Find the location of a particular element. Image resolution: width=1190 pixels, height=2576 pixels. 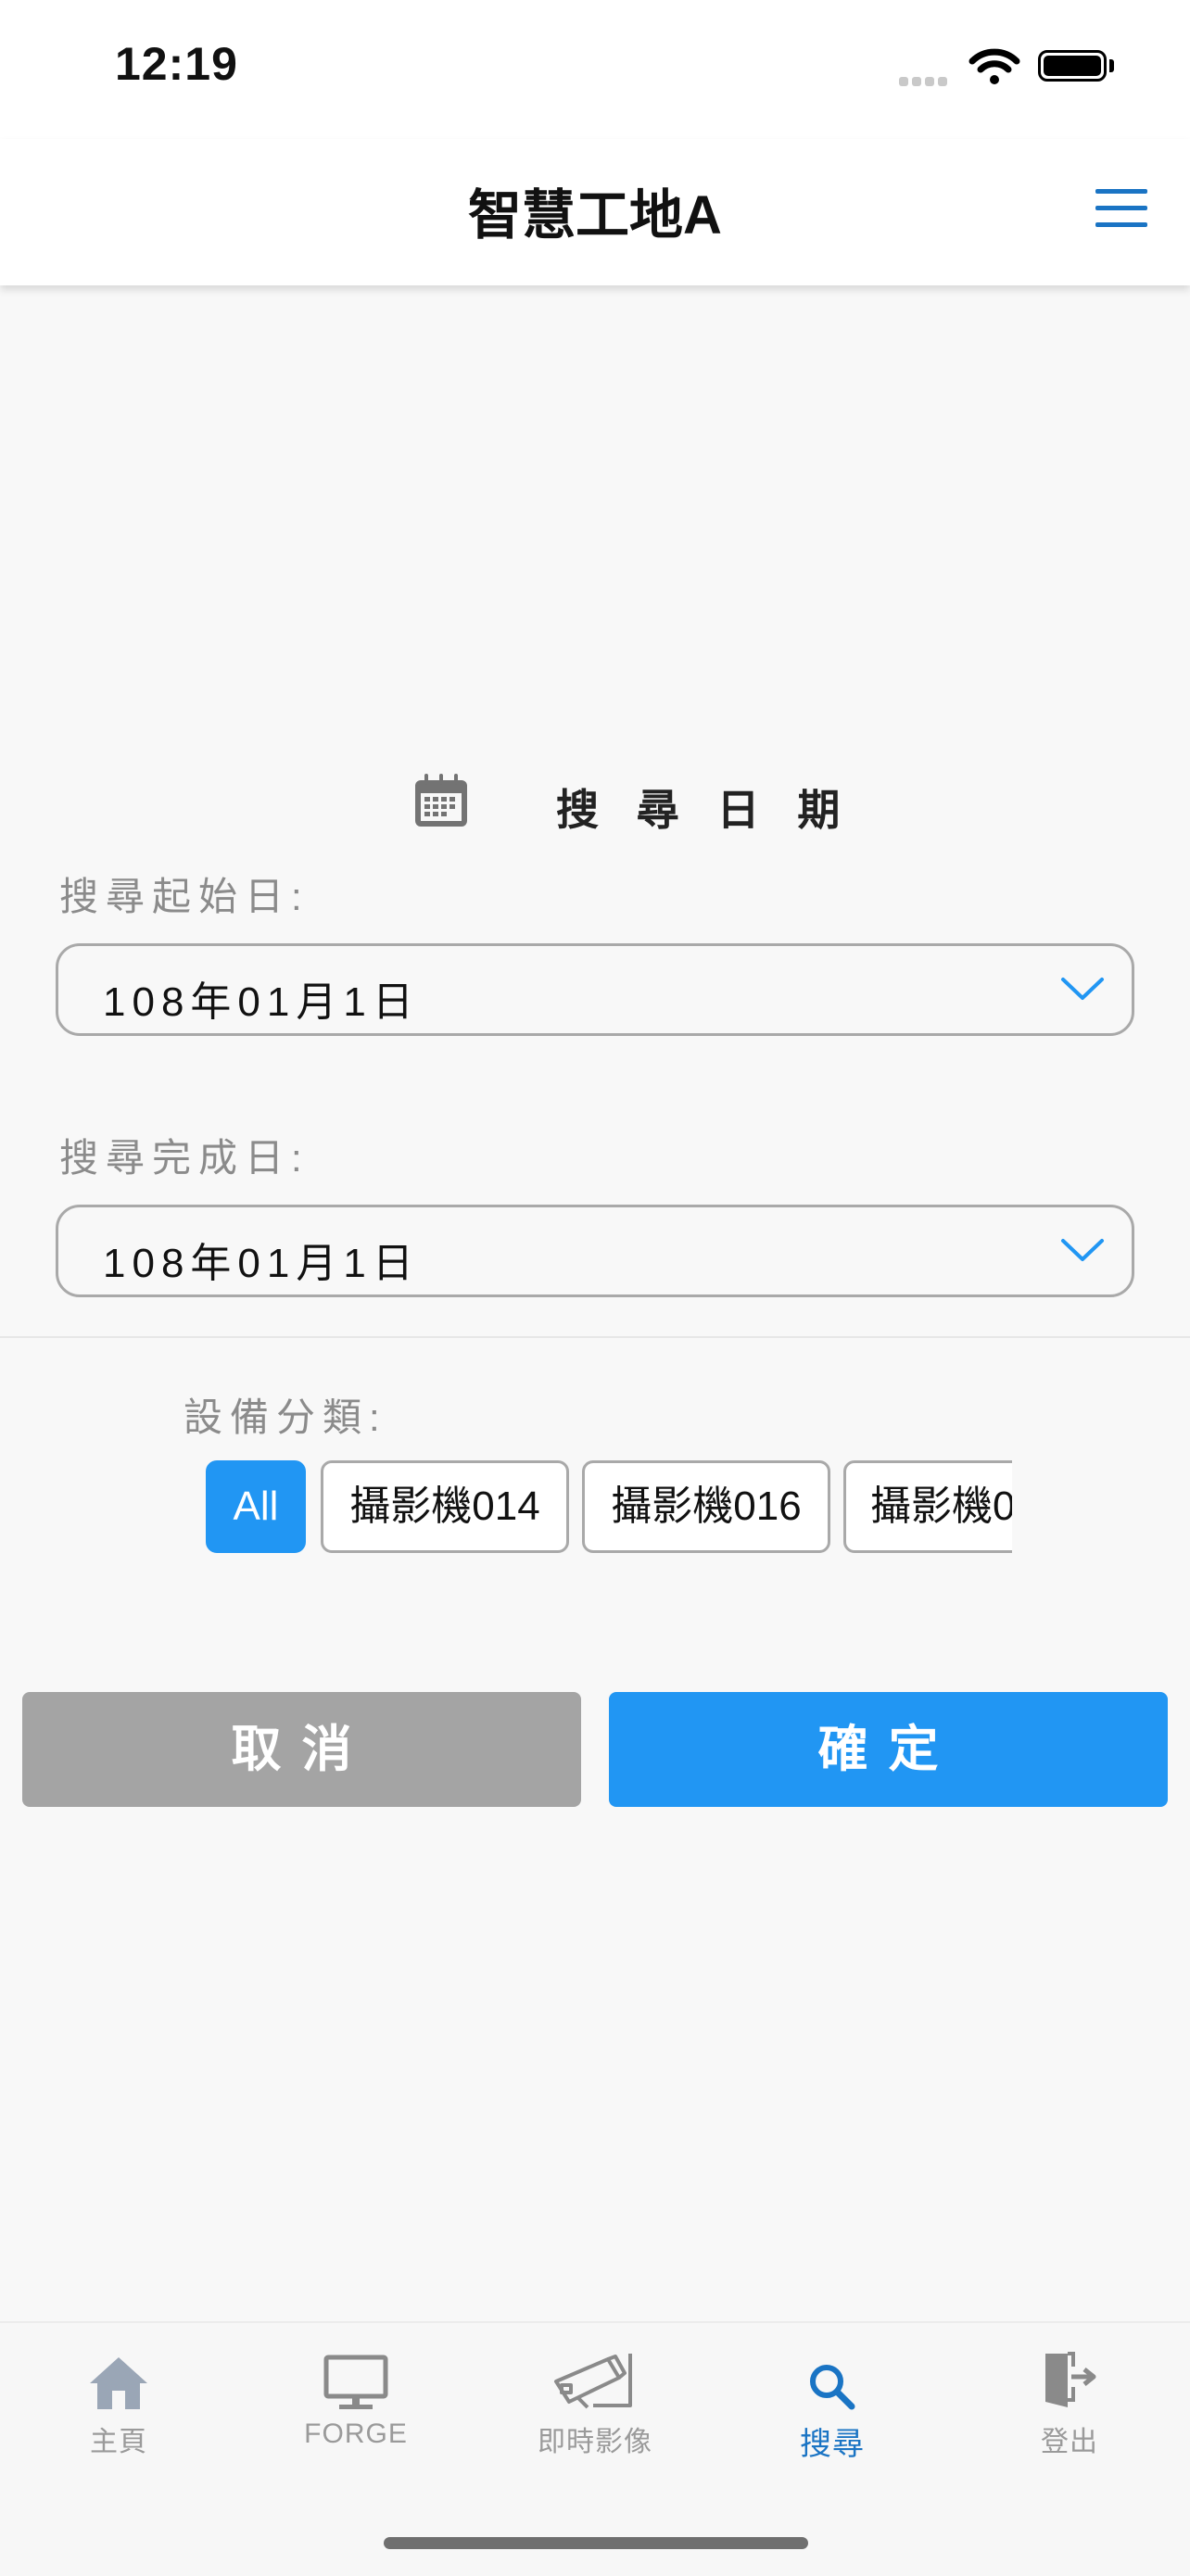

tab-search: 搜尋 is located at coordinates (832, 2404).